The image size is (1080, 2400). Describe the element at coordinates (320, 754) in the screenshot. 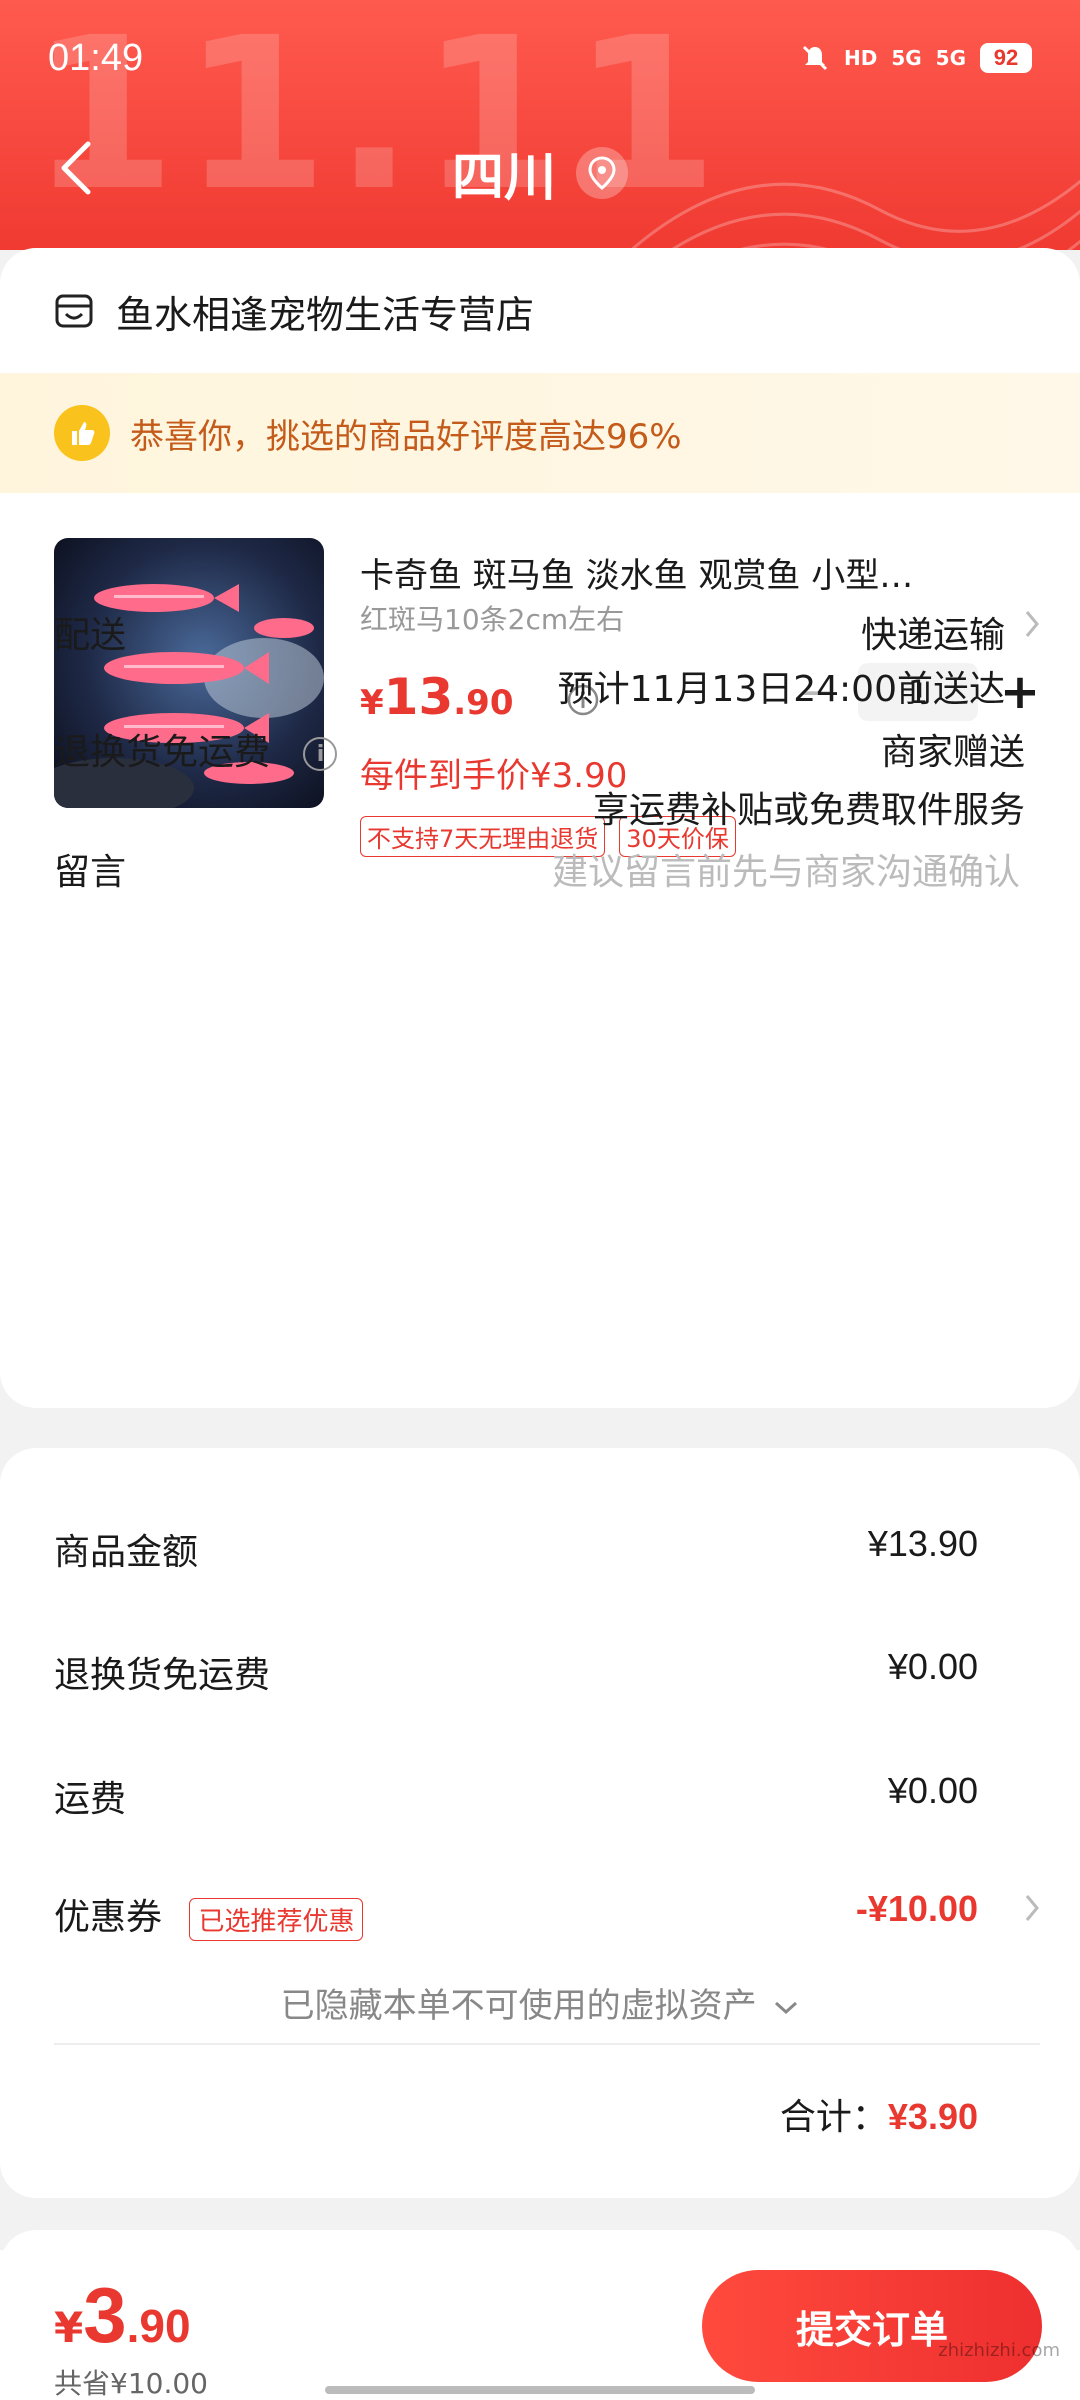

I see `info-icon: i` at that location.